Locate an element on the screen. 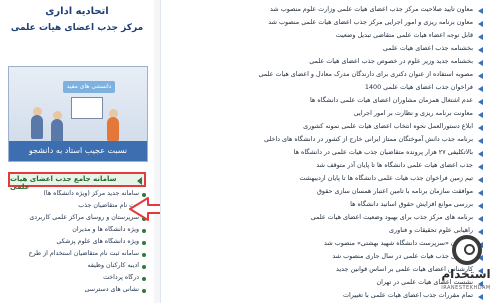 This screenshot has width=500, height=303. menu-item: سامانه ثبت نام متقاضیان استخدام از طرح is located at coordinates (77, 255).